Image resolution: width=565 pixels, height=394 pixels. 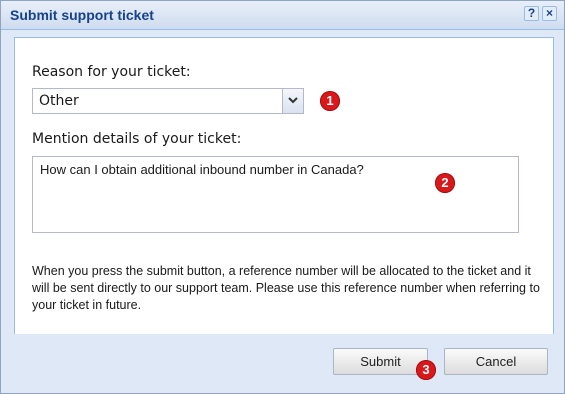 I want to click on dialog-titlebar: Submit support ticket ? ×, so click(x=282, y=15).